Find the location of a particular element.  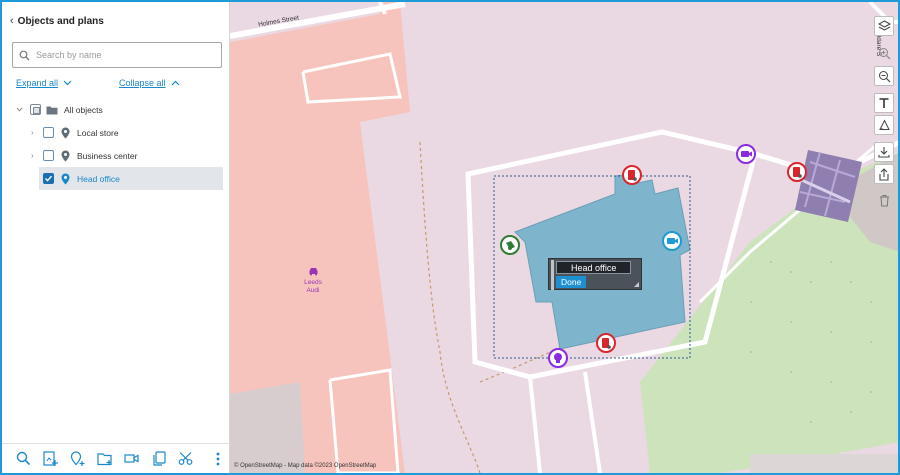

resize-handle is located at coordinates (636, 284).